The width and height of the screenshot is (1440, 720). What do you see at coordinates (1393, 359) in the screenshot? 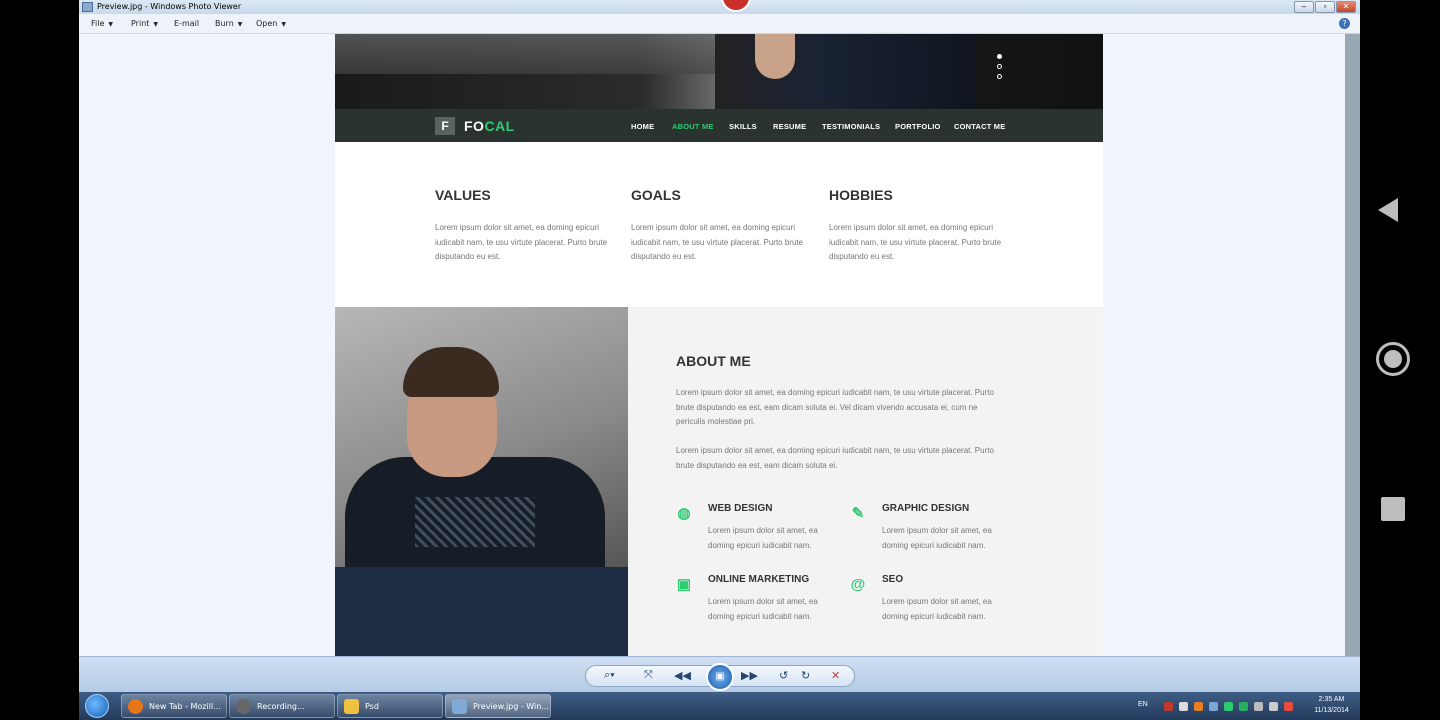
I see `home-icon` at bounding box center [1393, 359].